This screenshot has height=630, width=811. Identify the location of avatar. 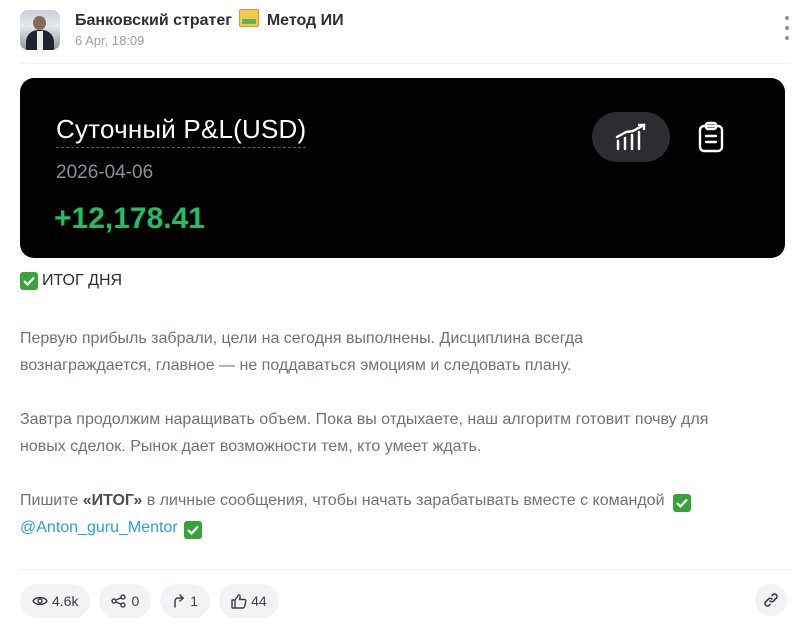
(40, 30).